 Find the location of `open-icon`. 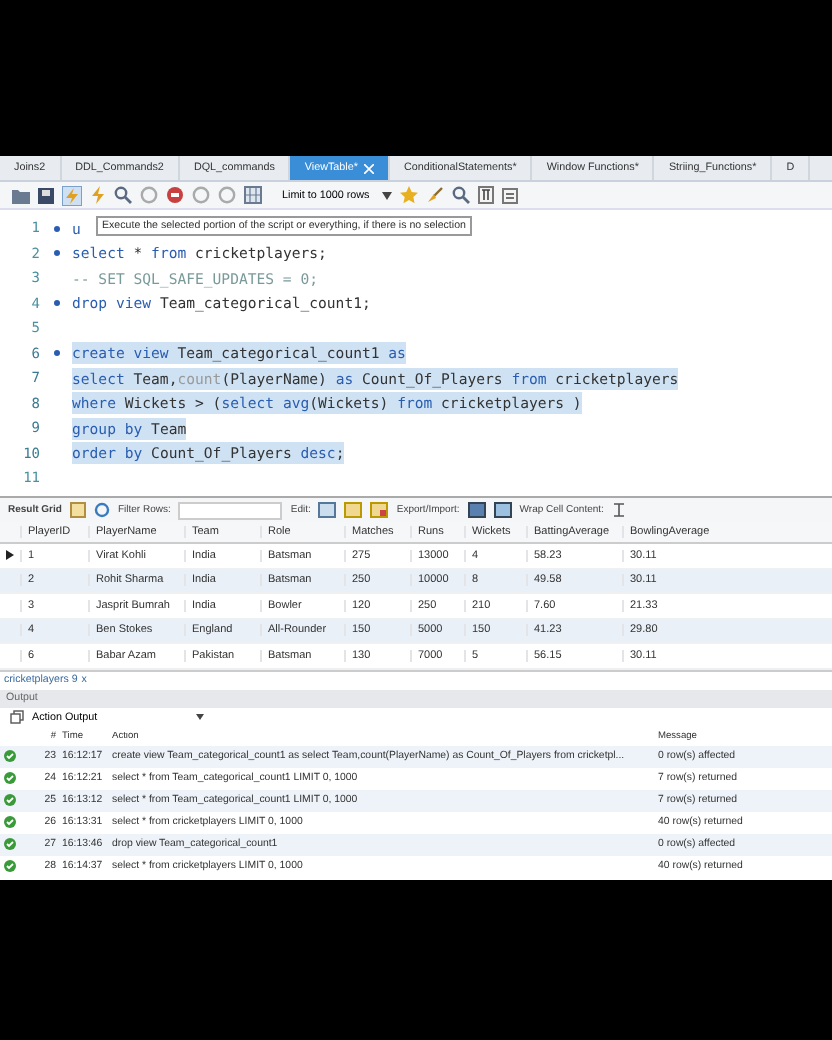

open-icon is located at coordinates (502, 510).